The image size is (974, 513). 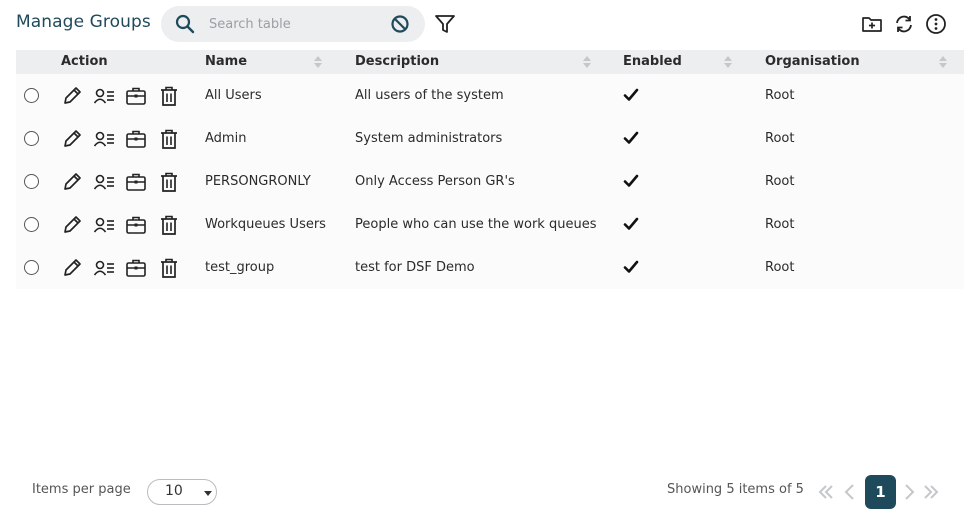 I want to click on cell-description: All users of the system, so click(x=429, y=95).